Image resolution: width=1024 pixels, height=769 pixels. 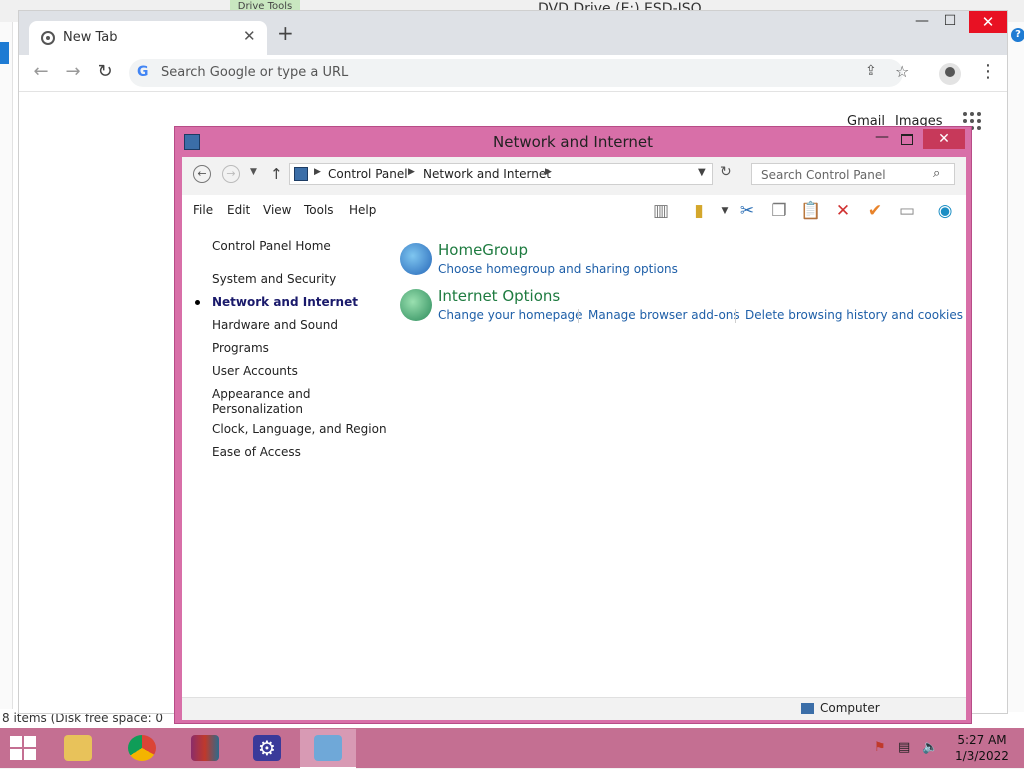 I want to click on taskbar: ⚙ ⚑ ▤ 🔈 5:27 AM 1/3/2022, so click(x=512, y=748).